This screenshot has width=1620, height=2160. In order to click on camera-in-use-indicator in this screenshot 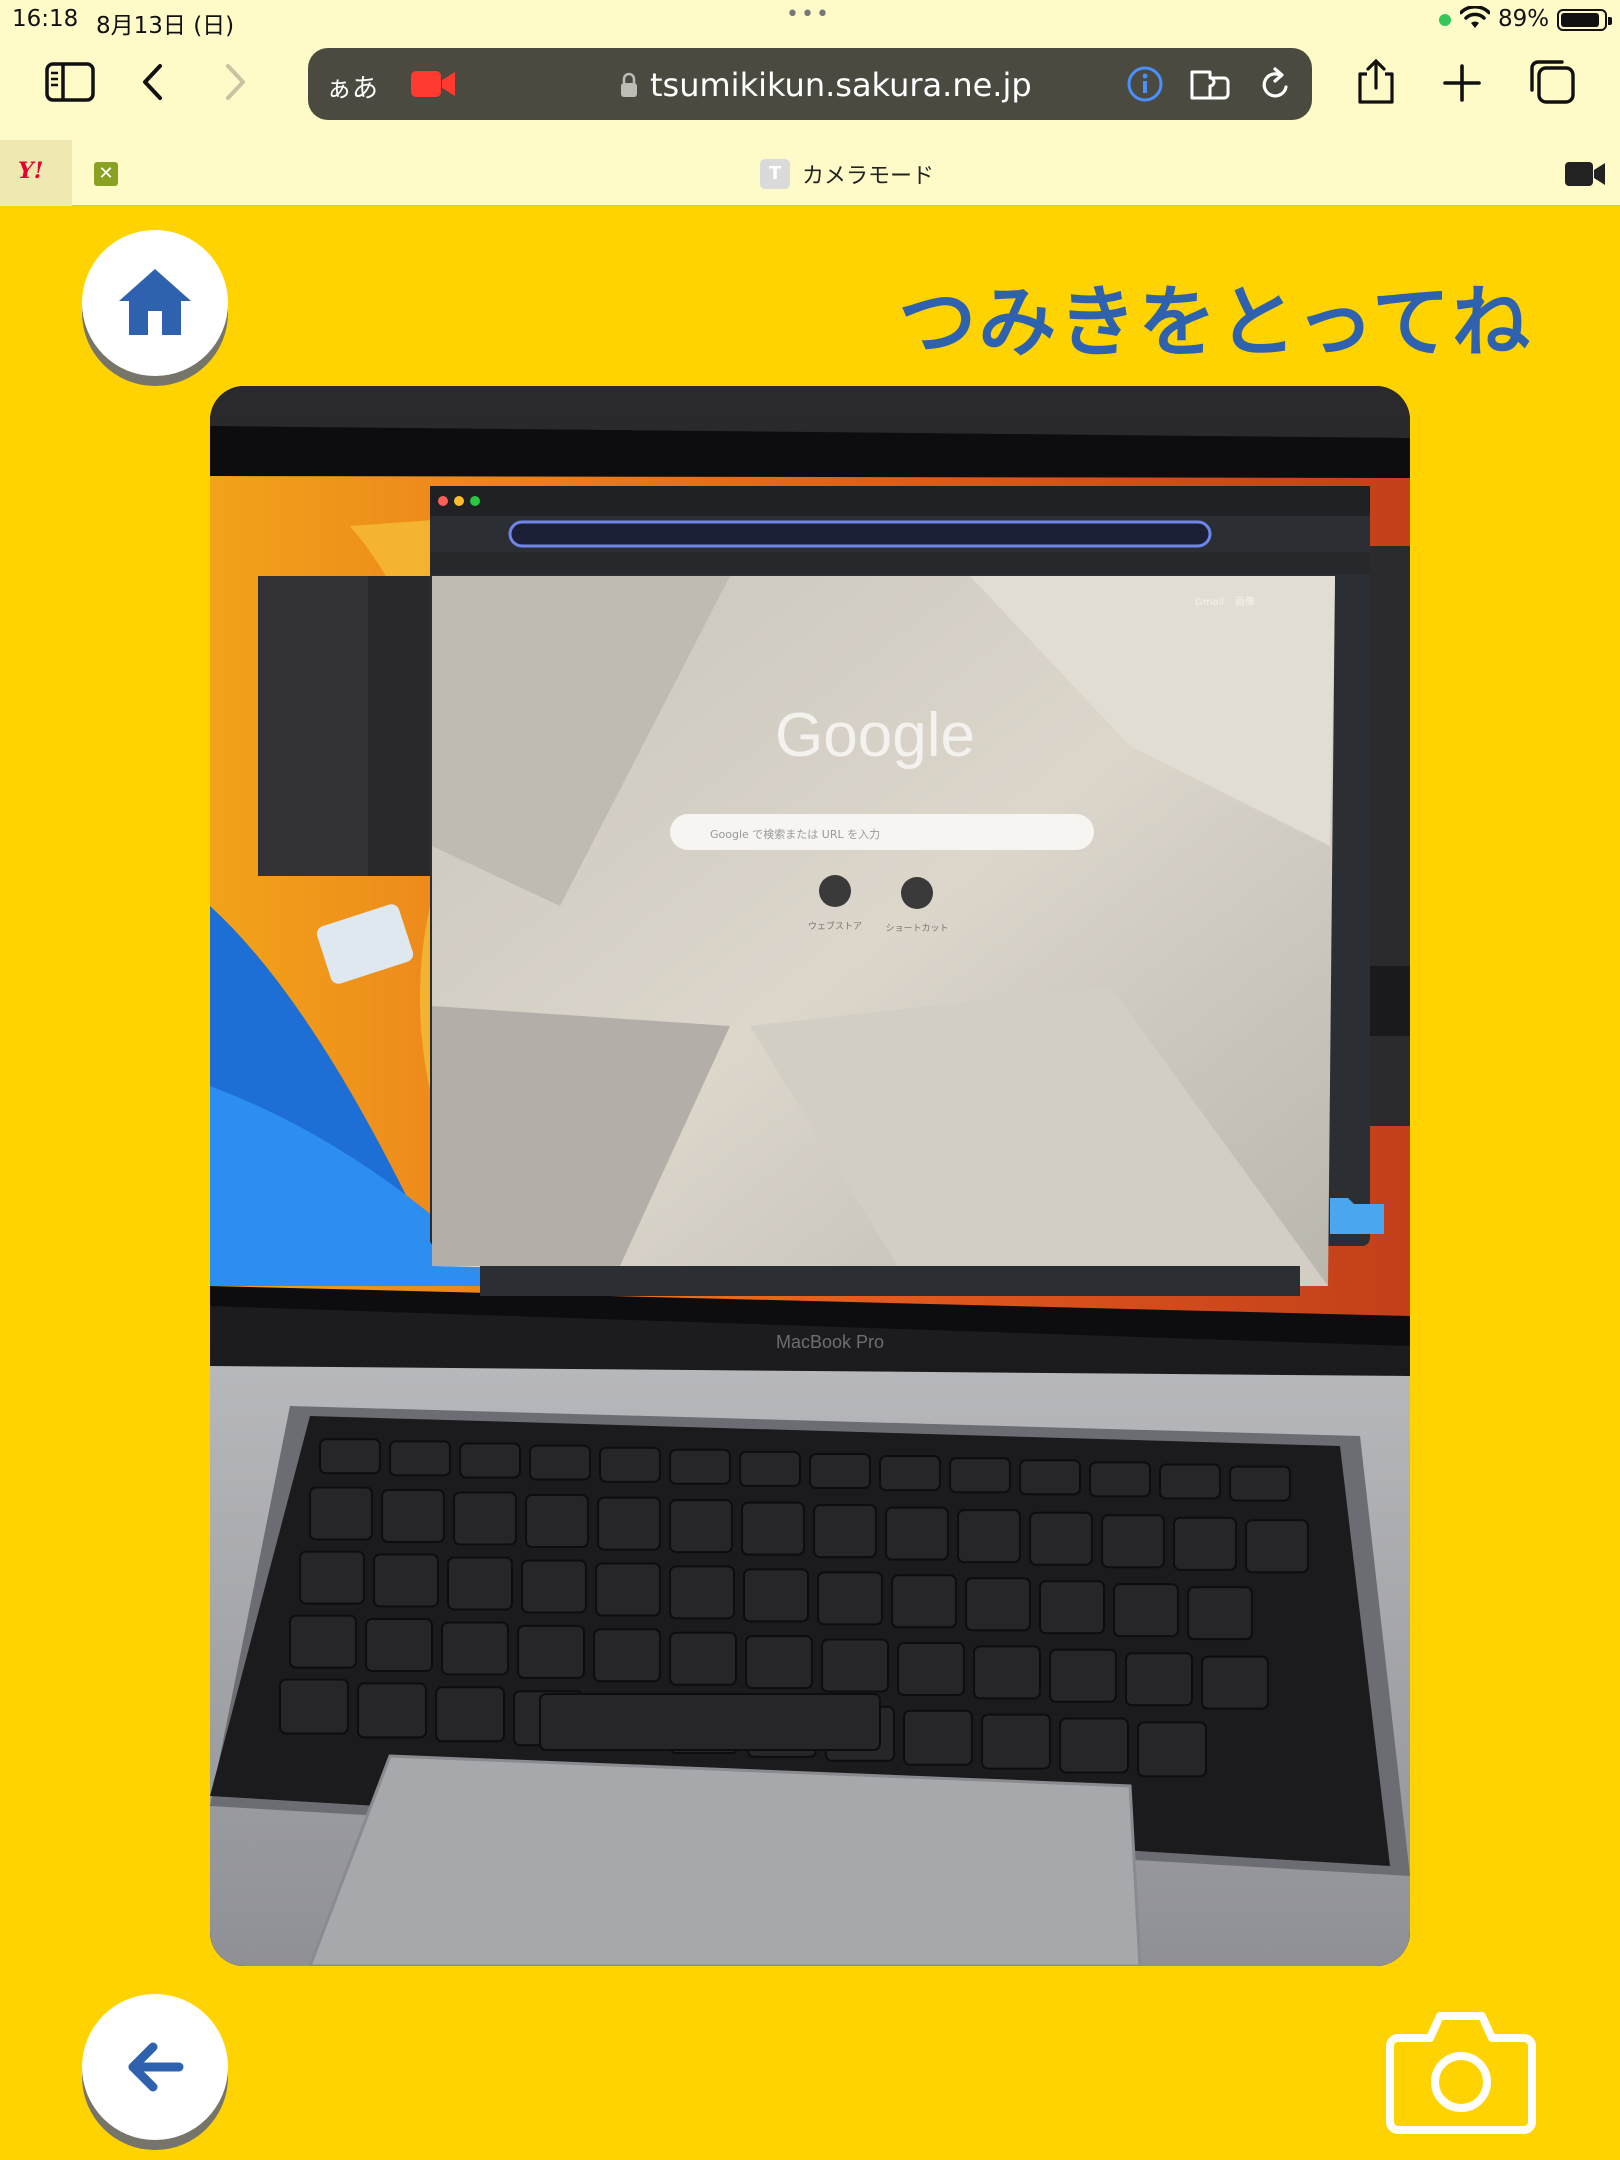, I will do `click(1445, 20)`.